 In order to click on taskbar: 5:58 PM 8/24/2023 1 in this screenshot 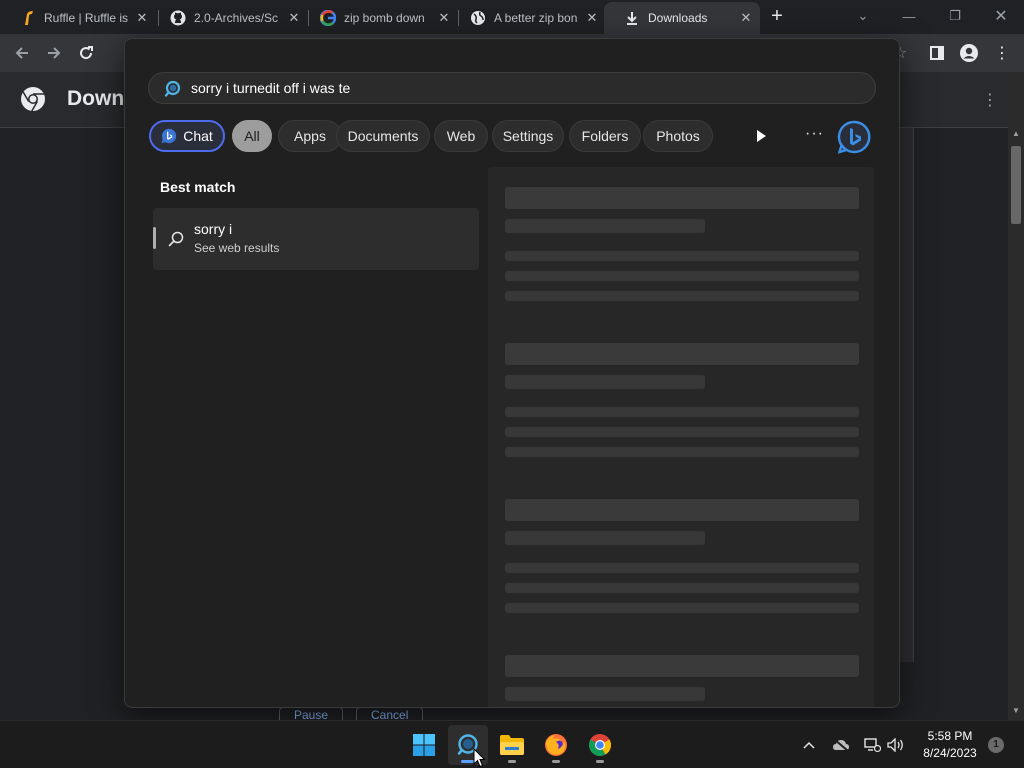, I will do `click(512, 744)`.